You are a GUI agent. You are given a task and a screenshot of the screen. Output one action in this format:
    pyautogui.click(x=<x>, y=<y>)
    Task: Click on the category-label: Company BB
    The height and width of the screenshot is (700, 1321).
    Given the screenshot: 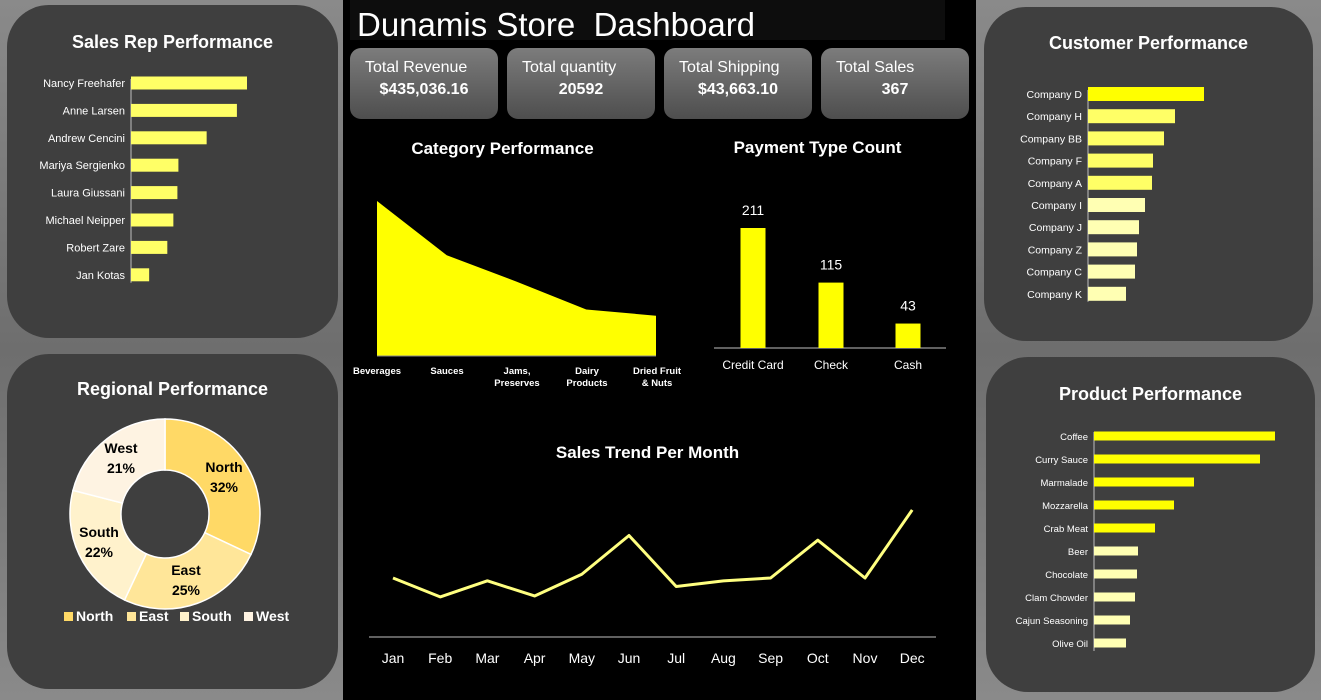 What is the action you would take?
    pyautogui.click(x=1051, y=139)
    